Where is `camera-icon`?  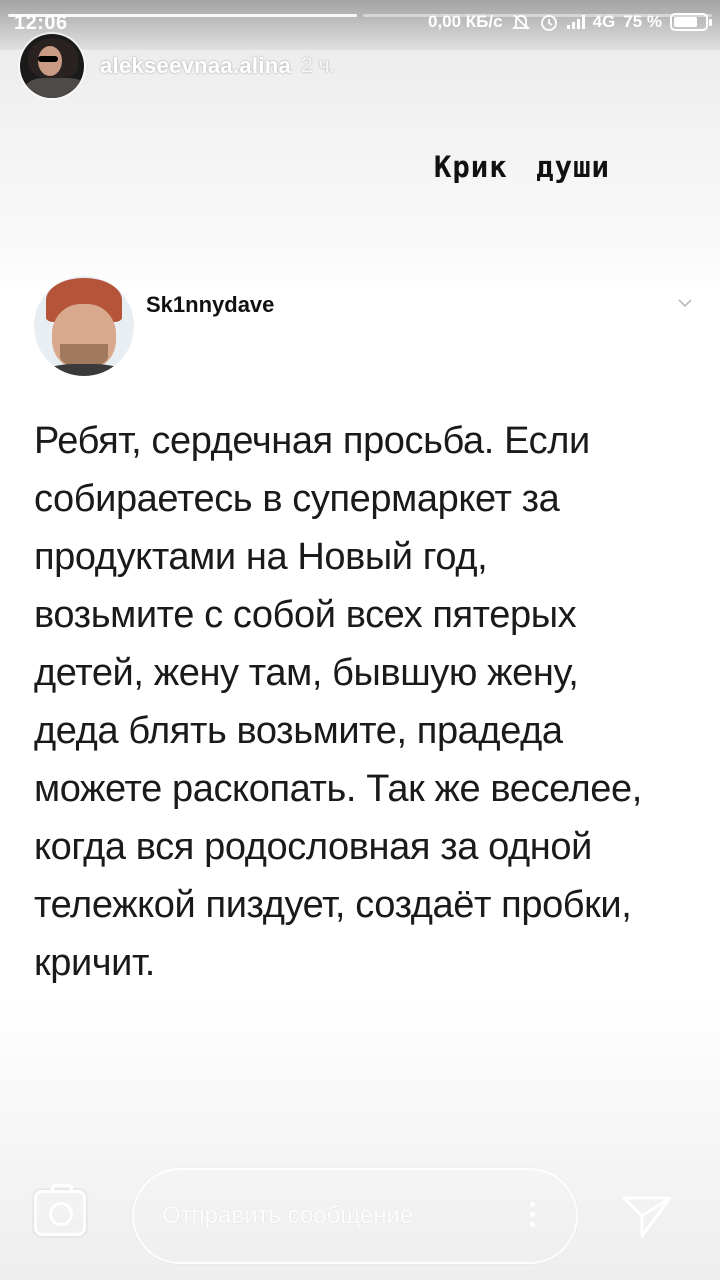 camera-icon is located at coordinates (60, 1210).